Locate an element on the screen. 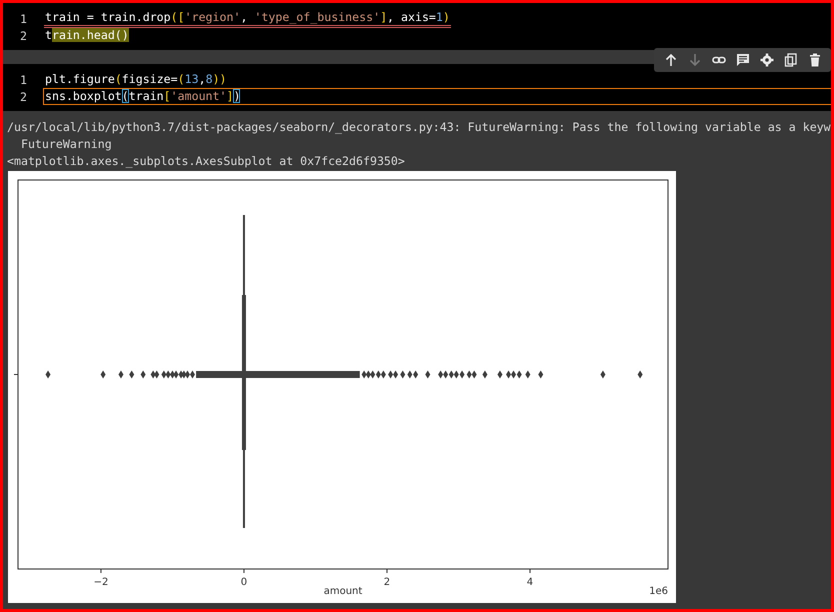 This screenshot has width=834, height=612. code-line: plt.figure(figsize=(13,8)) is located at coordinates (136, 79).